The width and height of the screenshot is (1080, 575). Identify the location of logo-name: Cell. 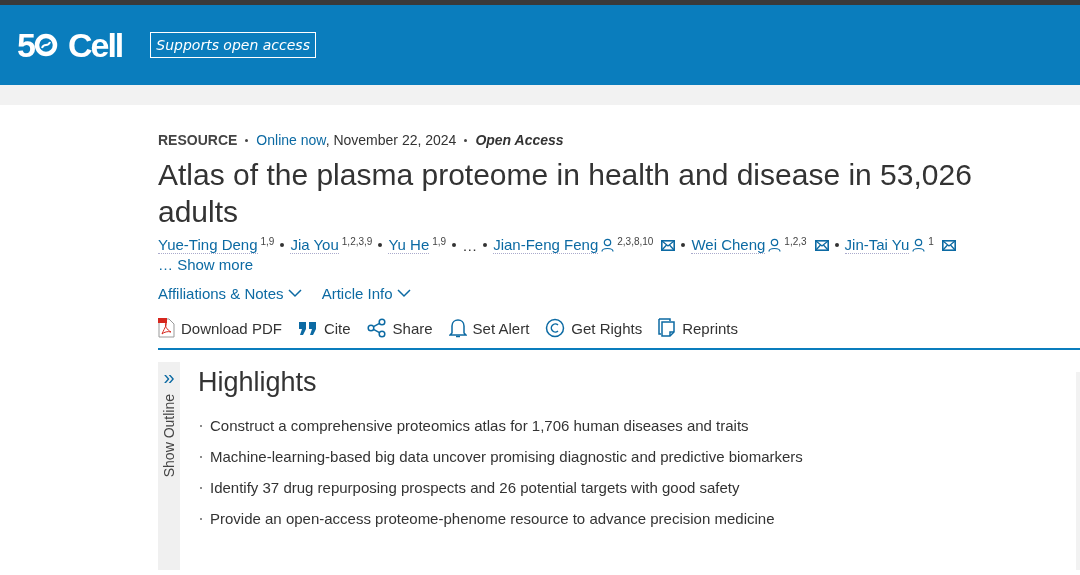
(95, 45).